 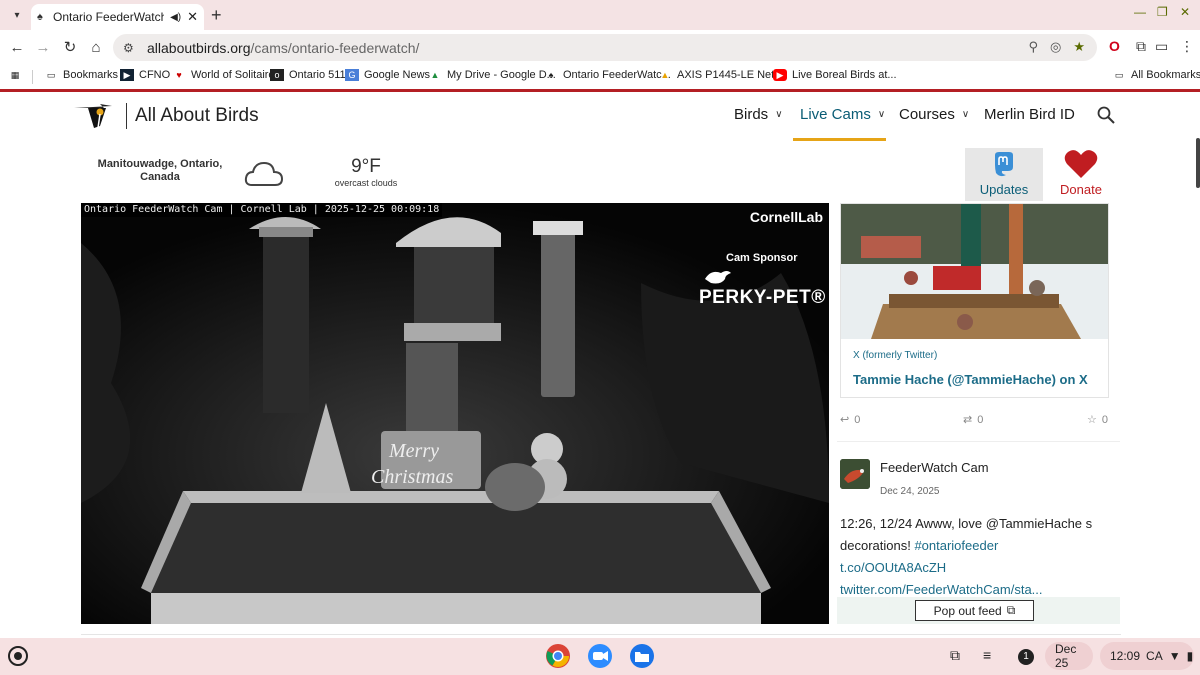 What do you see at coordinates (18, 656) in the screenshot?
I see `launcher-icon` at bounding box center [18, 656].